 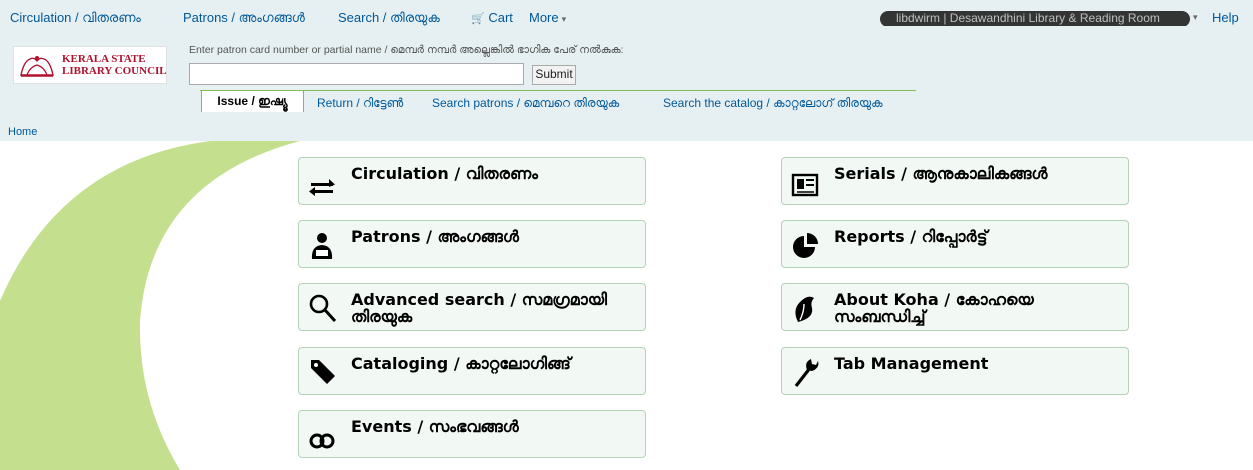 I want to click on module-label: Serials / ആനുകാലികങ്ങൾ, so click(x=941, y=173).